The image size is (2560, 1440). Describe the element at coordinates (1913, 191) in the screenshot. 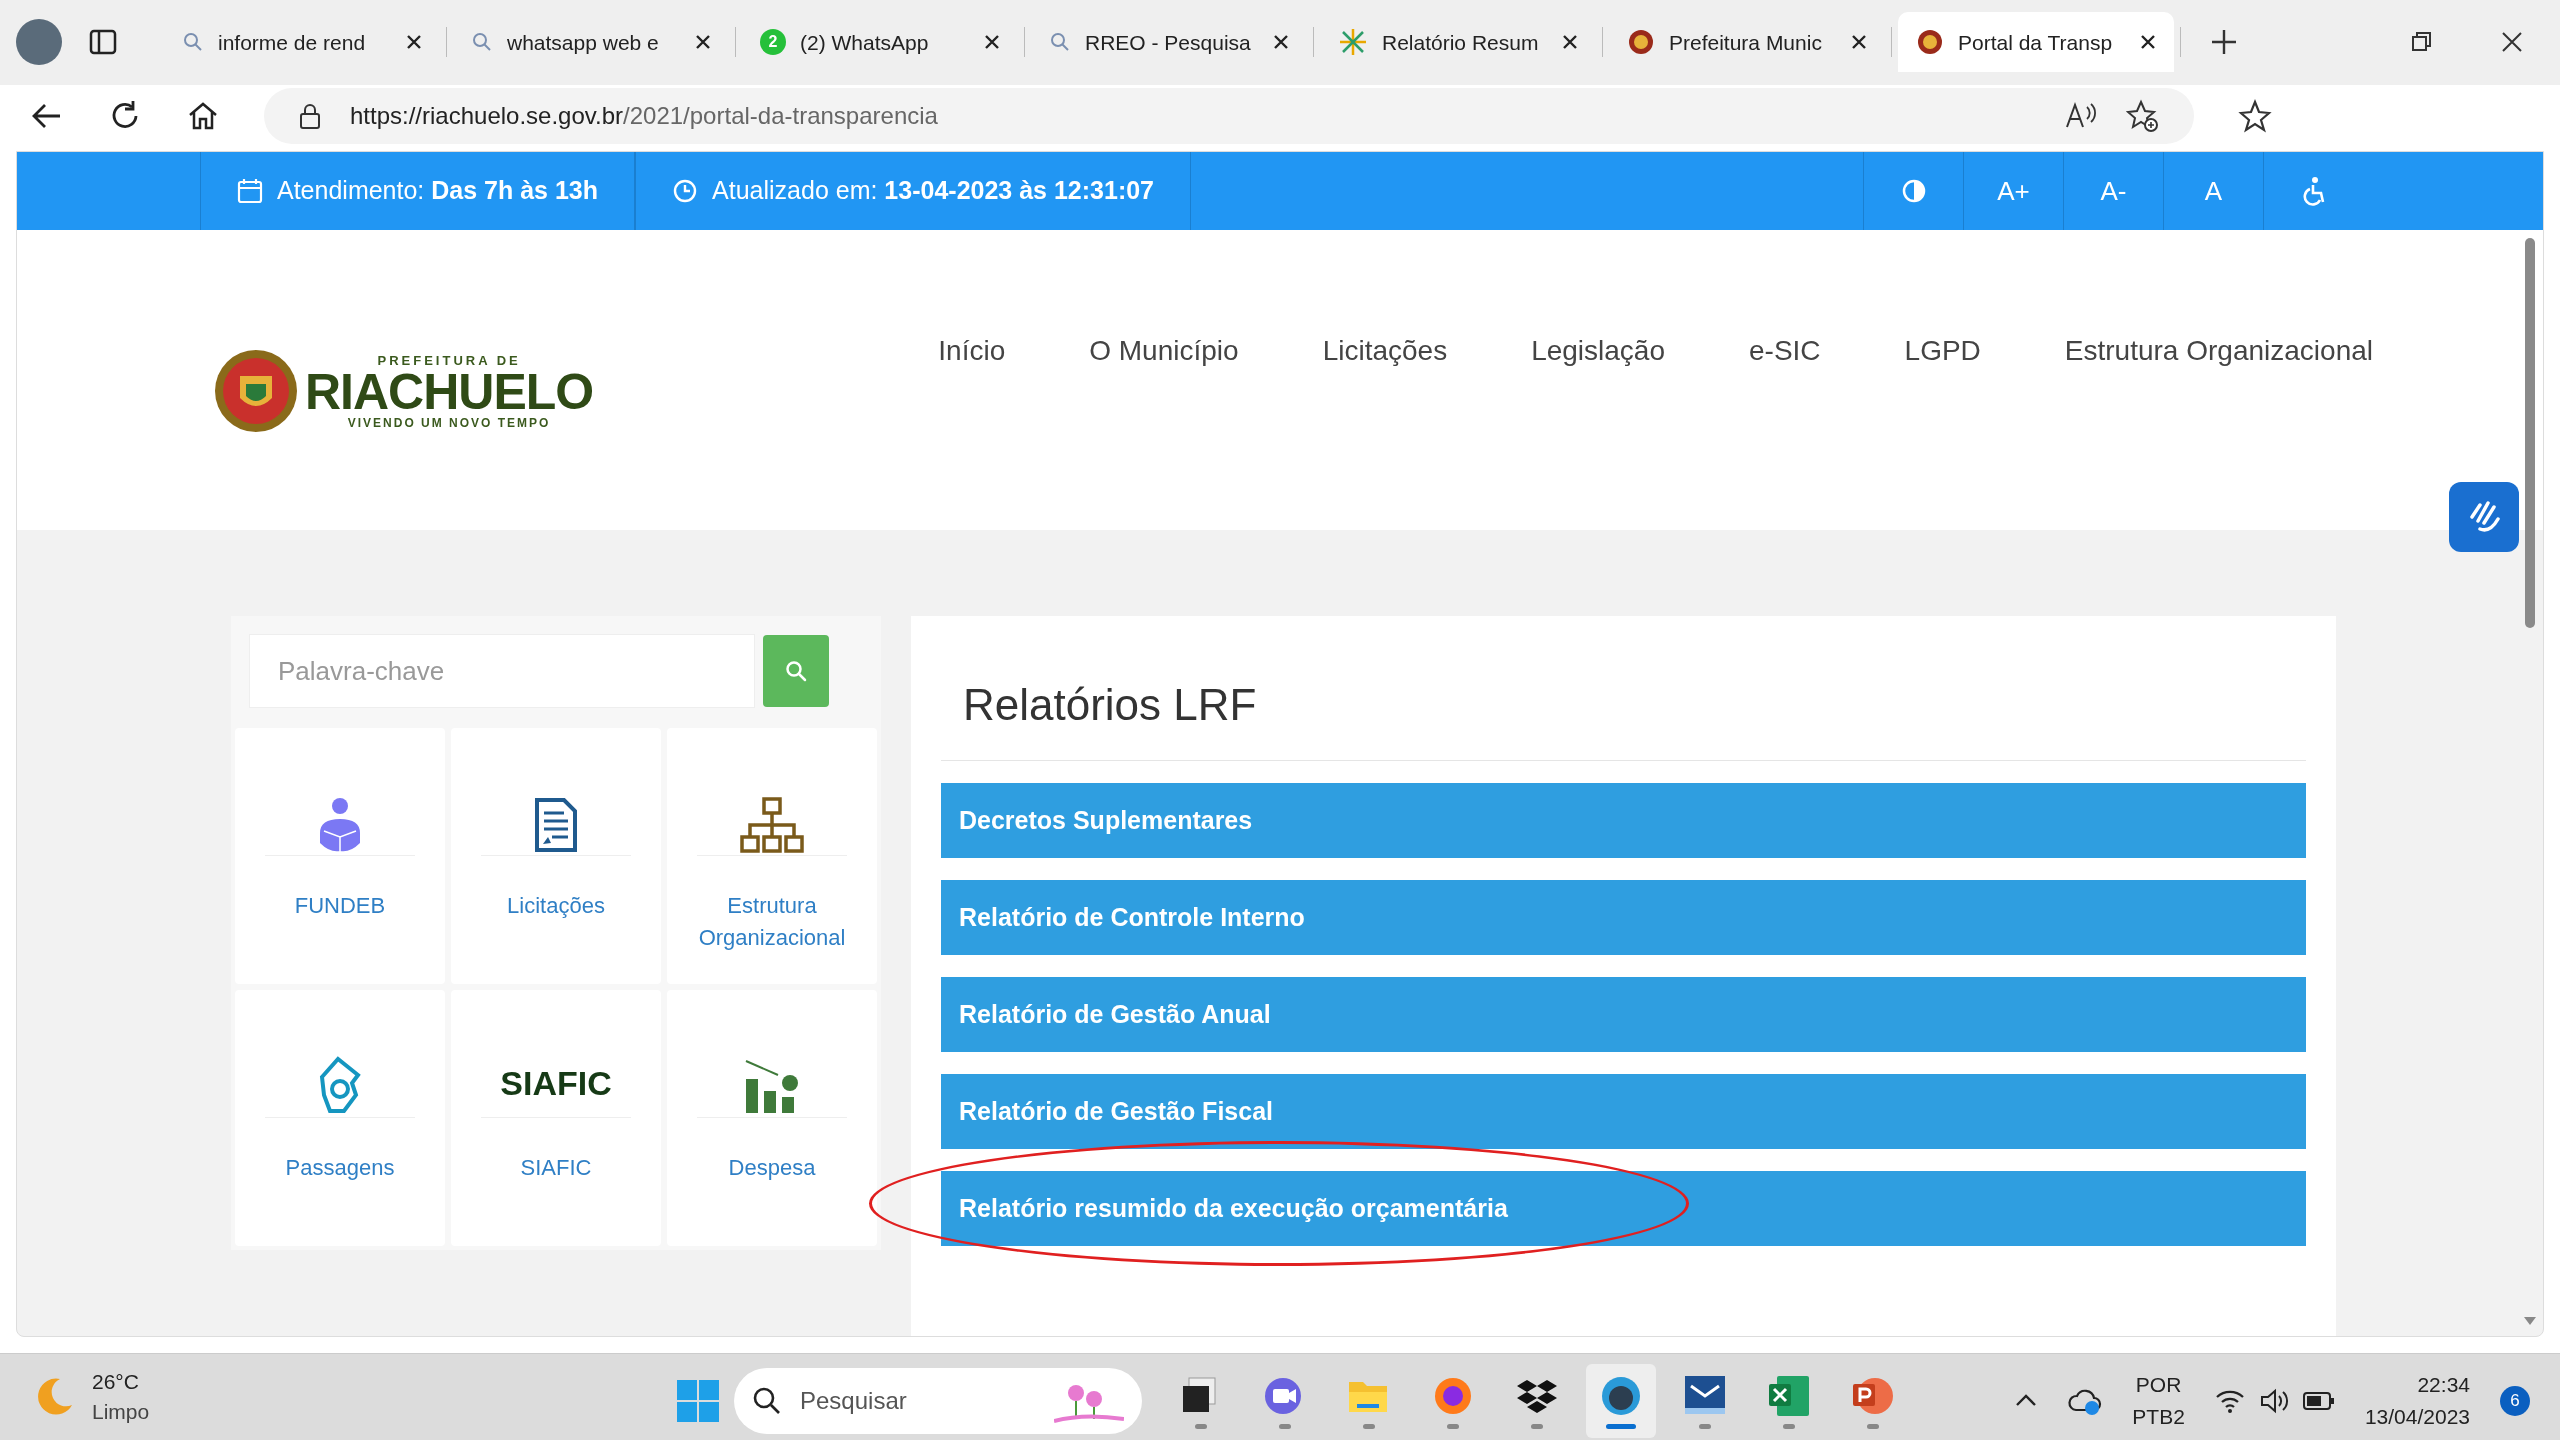

I see `contrast-icon` at that location.